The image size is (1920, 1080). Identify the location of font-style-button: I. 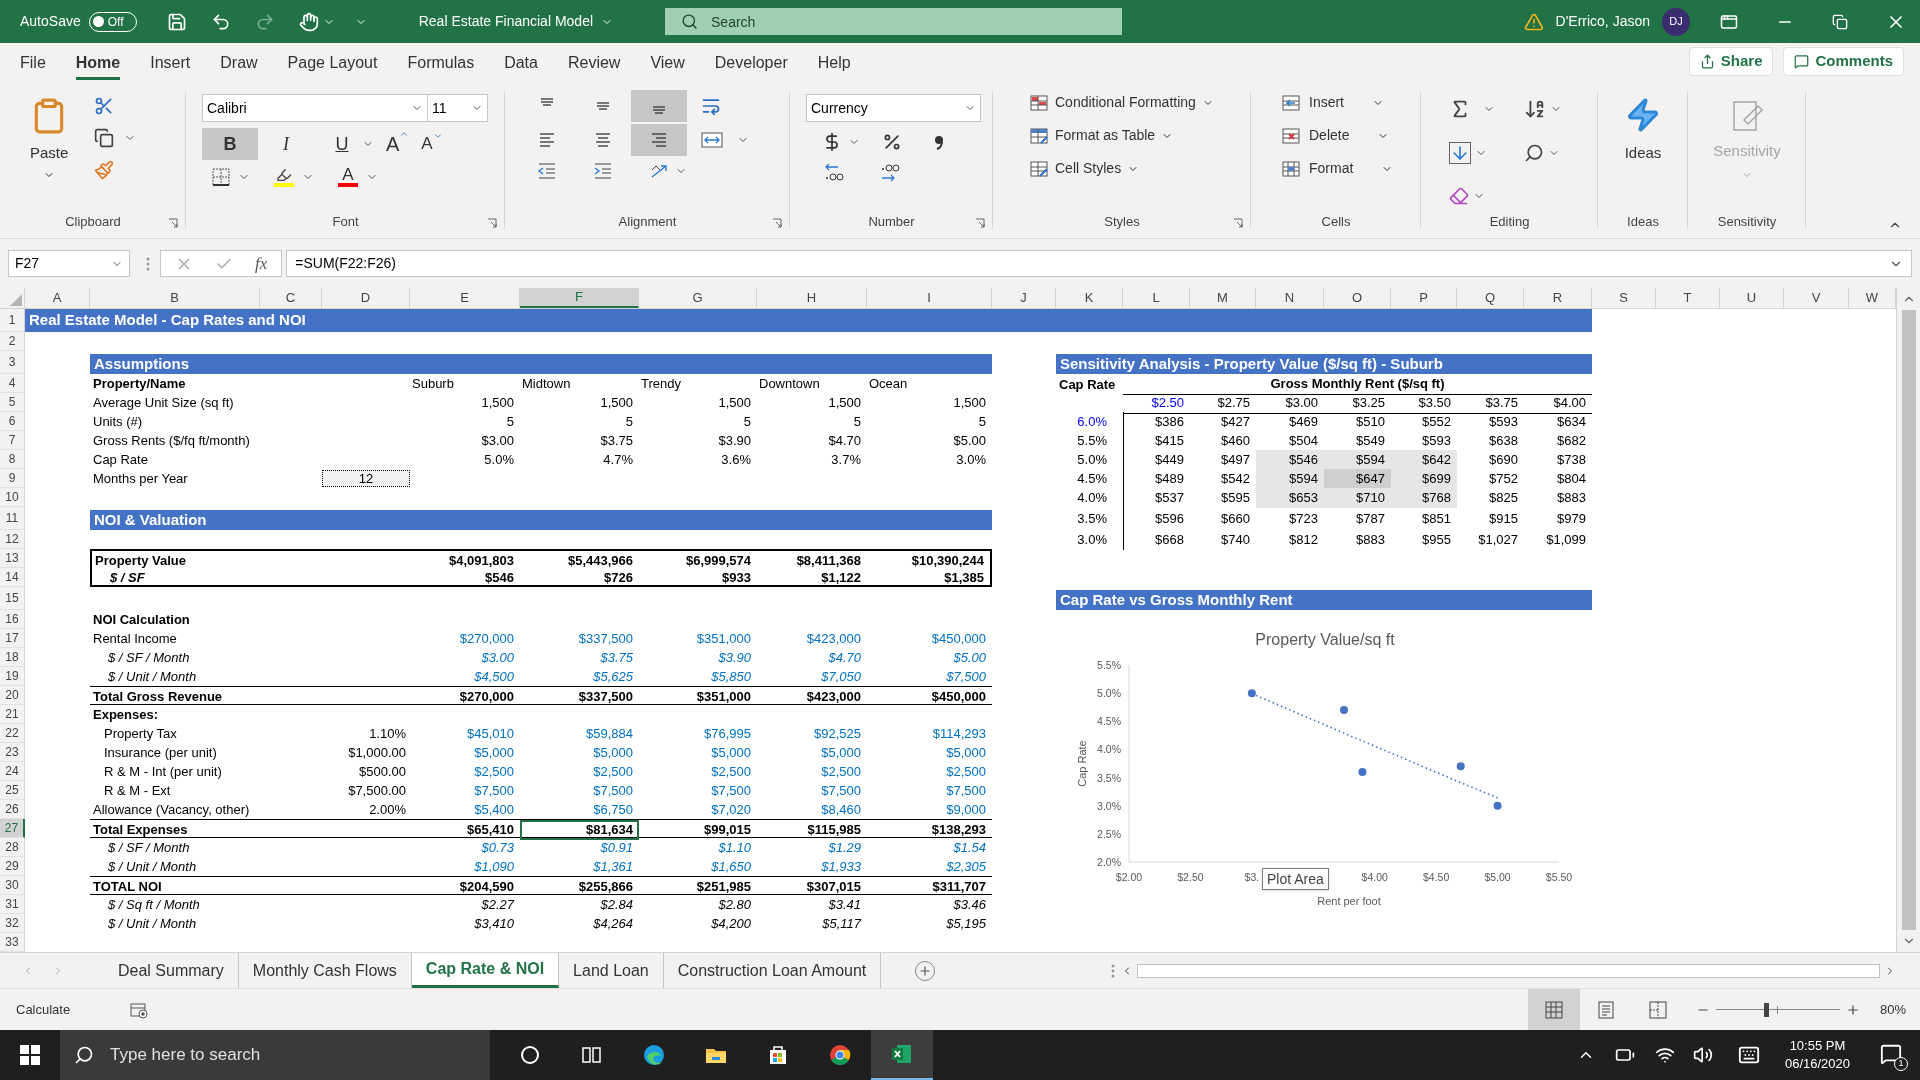
(286, 144).